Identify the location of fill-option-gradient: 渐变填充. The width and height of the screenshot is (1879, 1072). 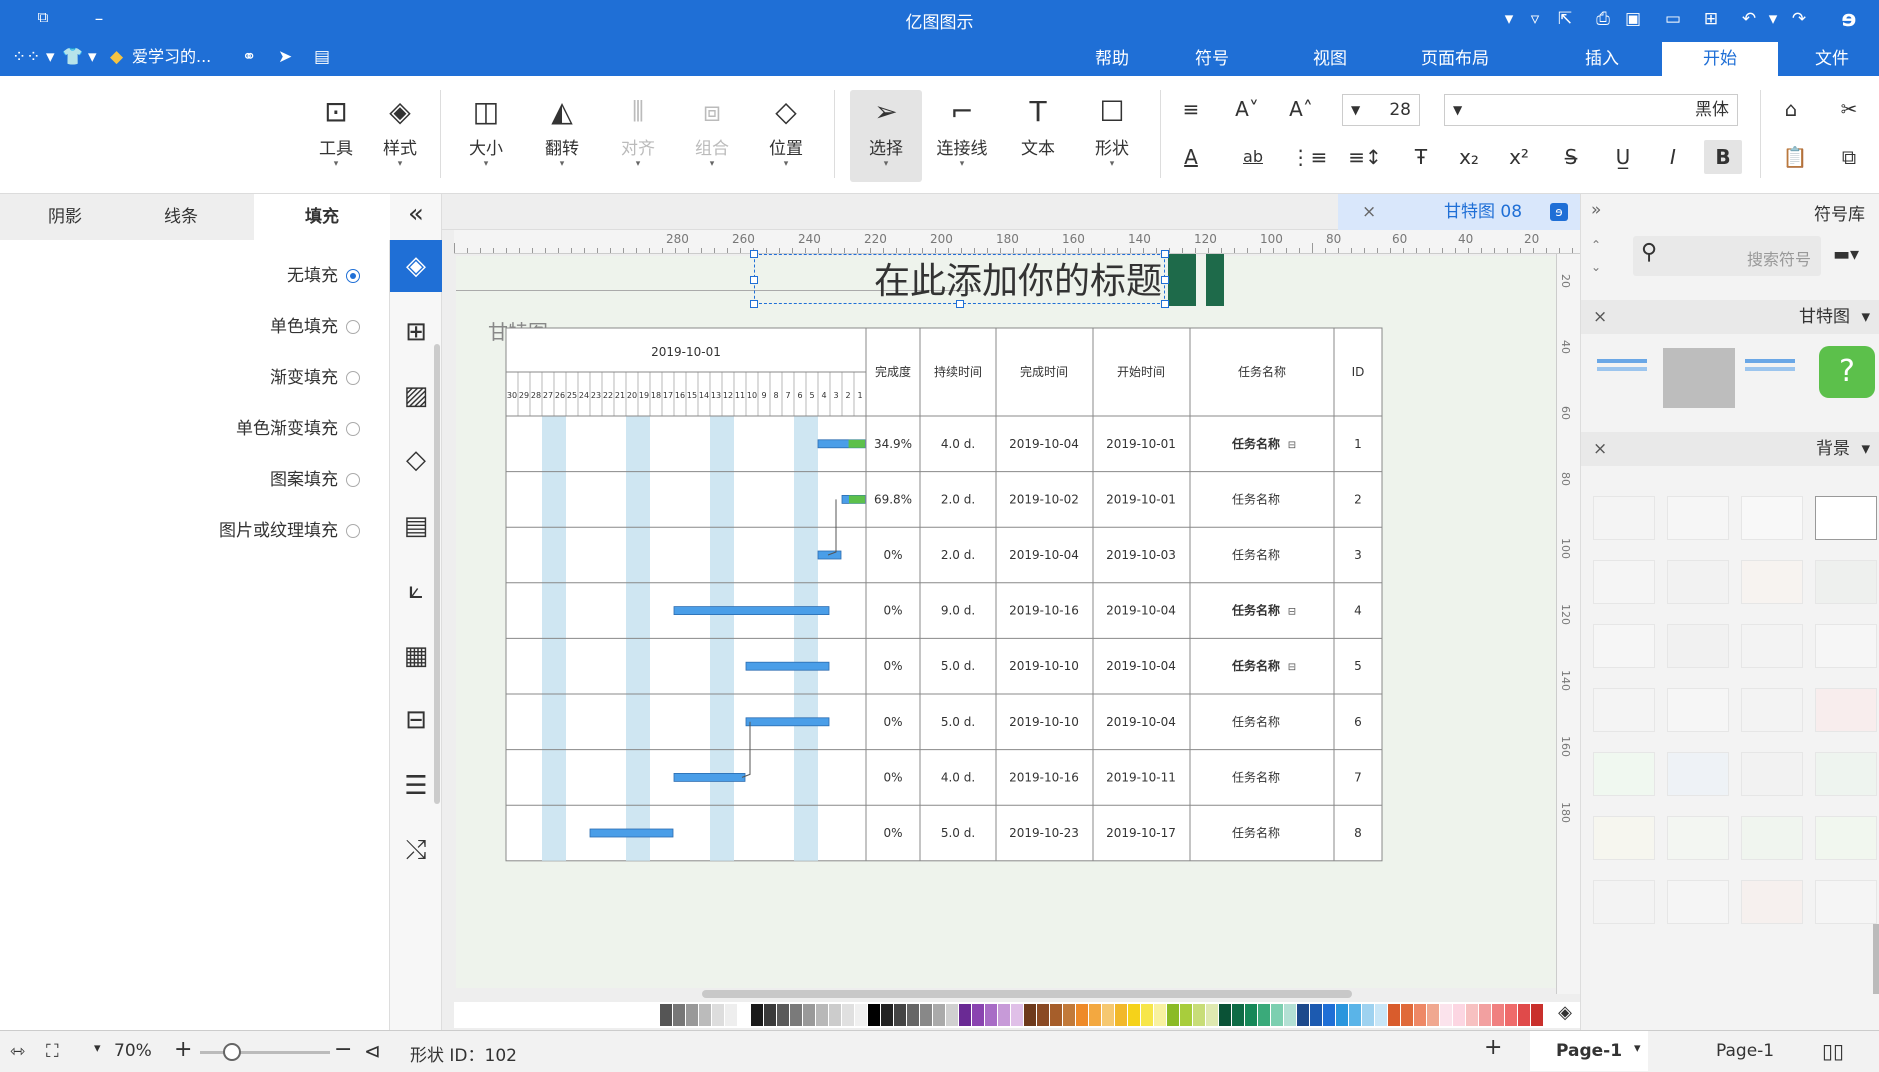
(270, 378).